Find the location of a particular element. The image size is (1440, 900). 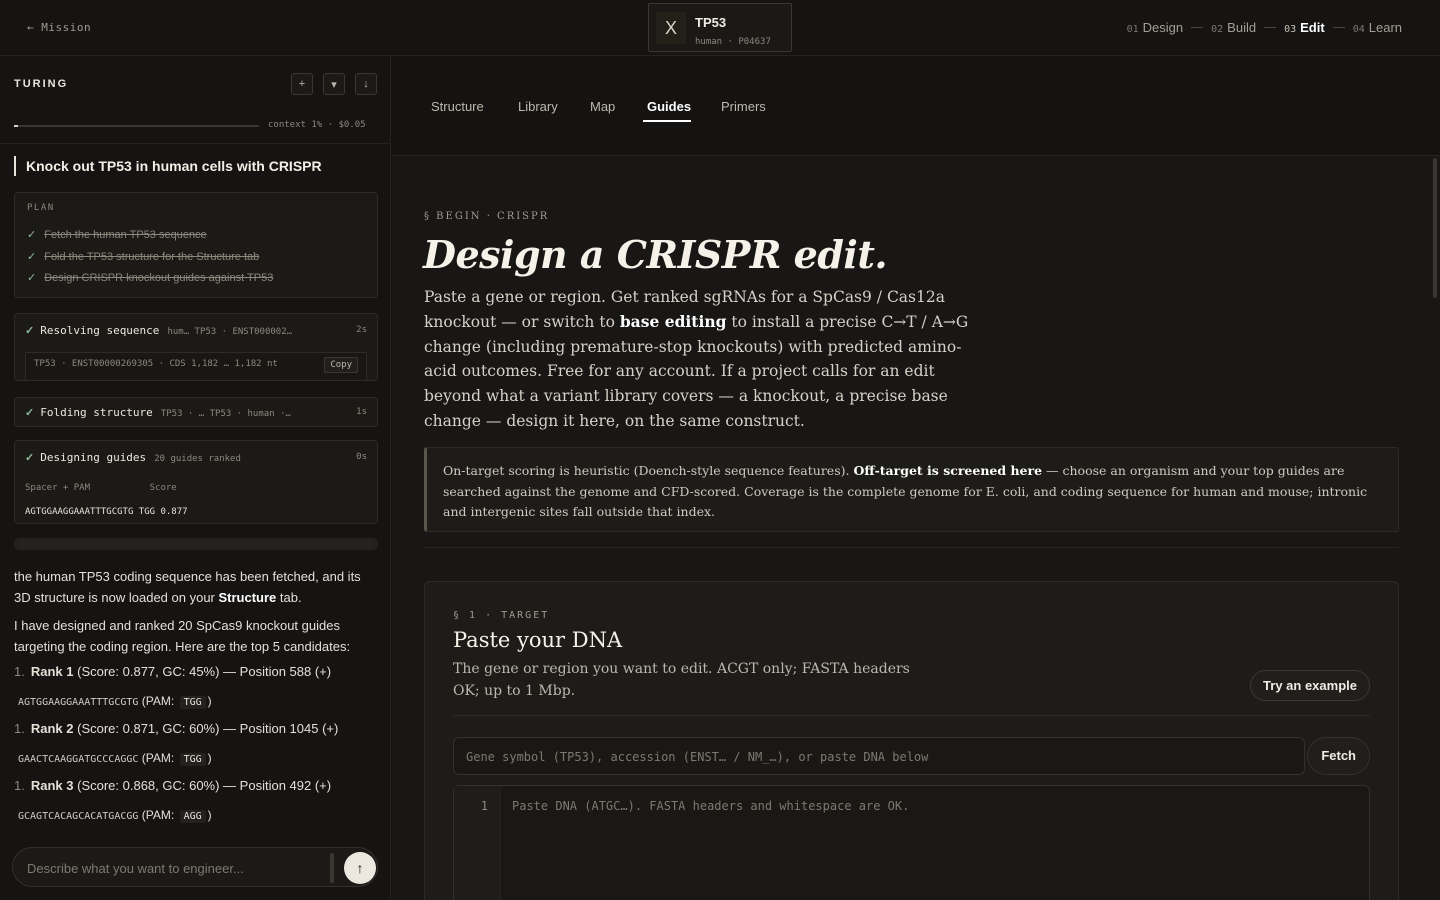

copy-button: Copy is located at coordinates (341, 365).